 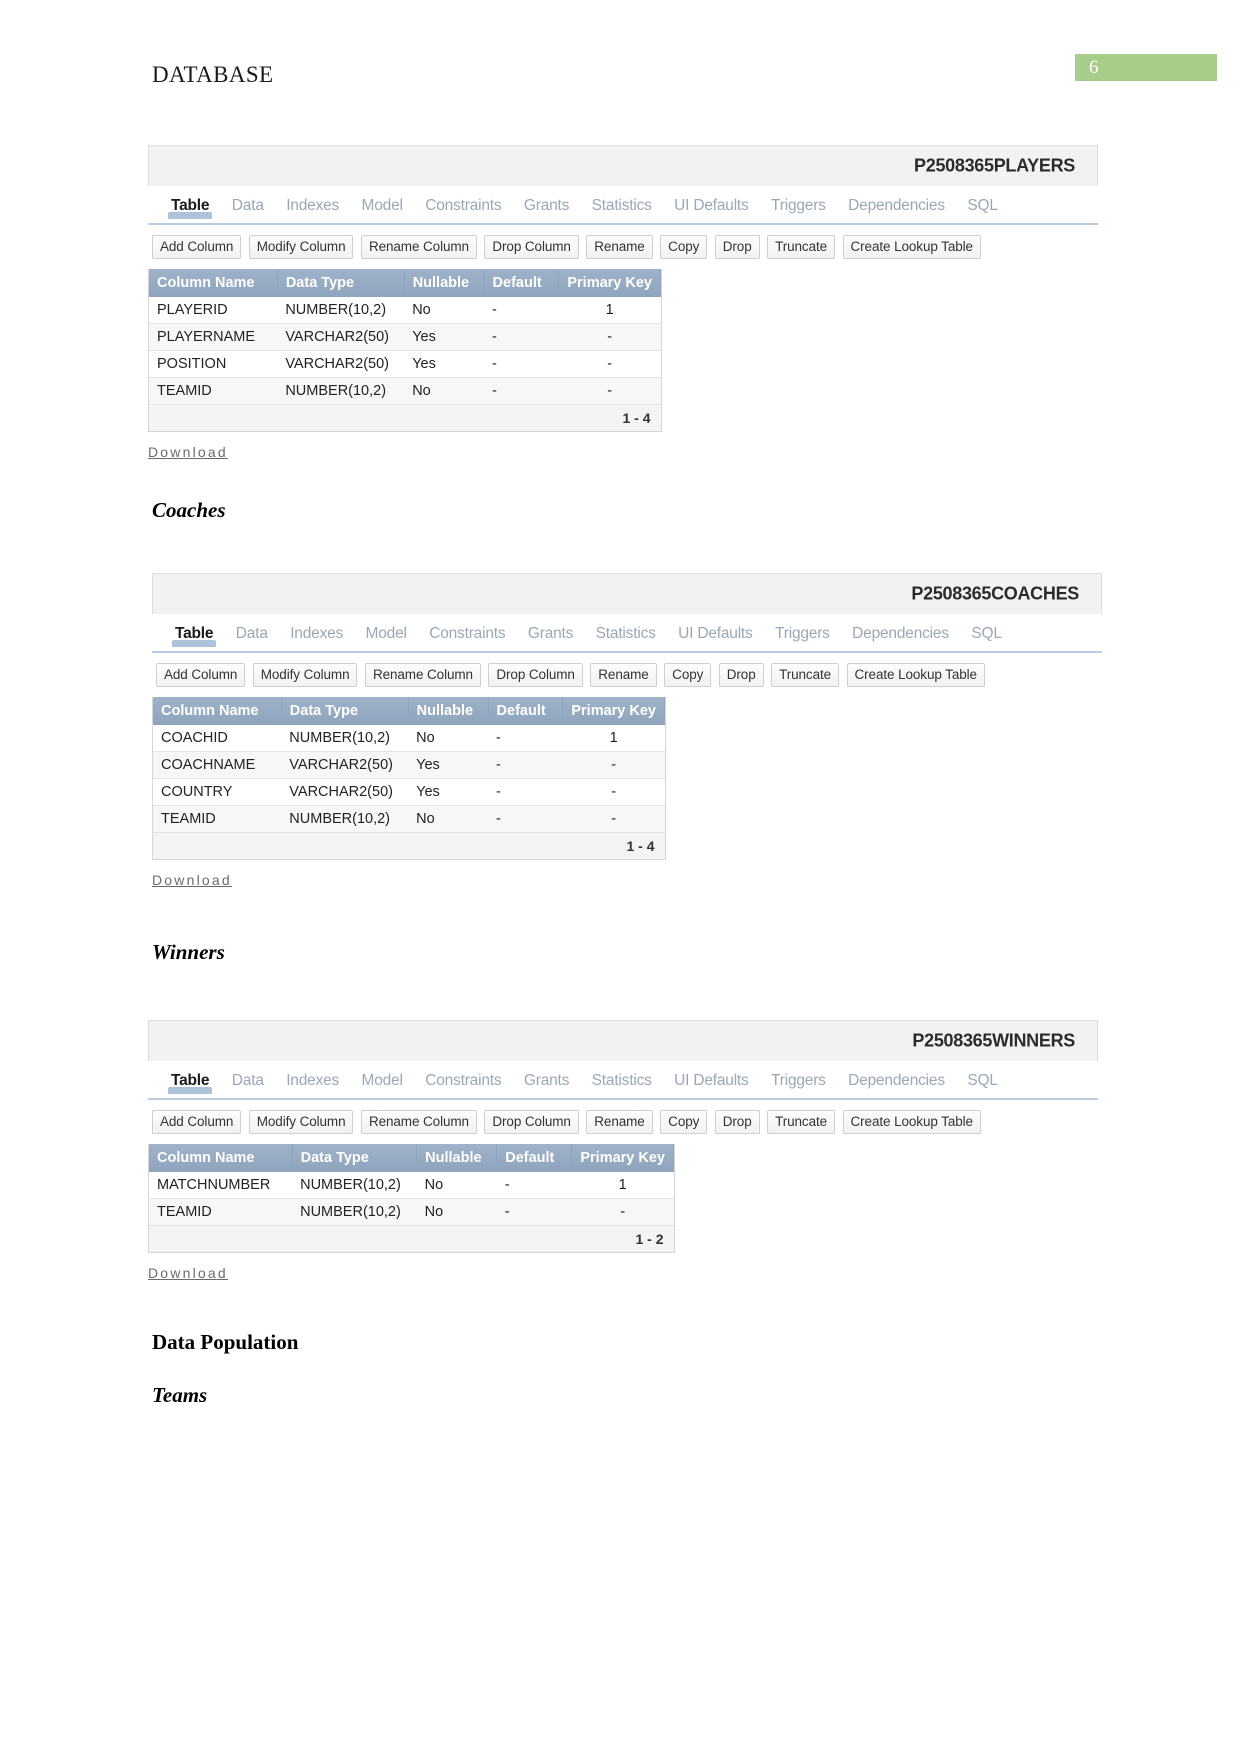 I want to click on table-row: COACHNAME VARCHAR2(50) Yes - -, so click(x=409, y=765).